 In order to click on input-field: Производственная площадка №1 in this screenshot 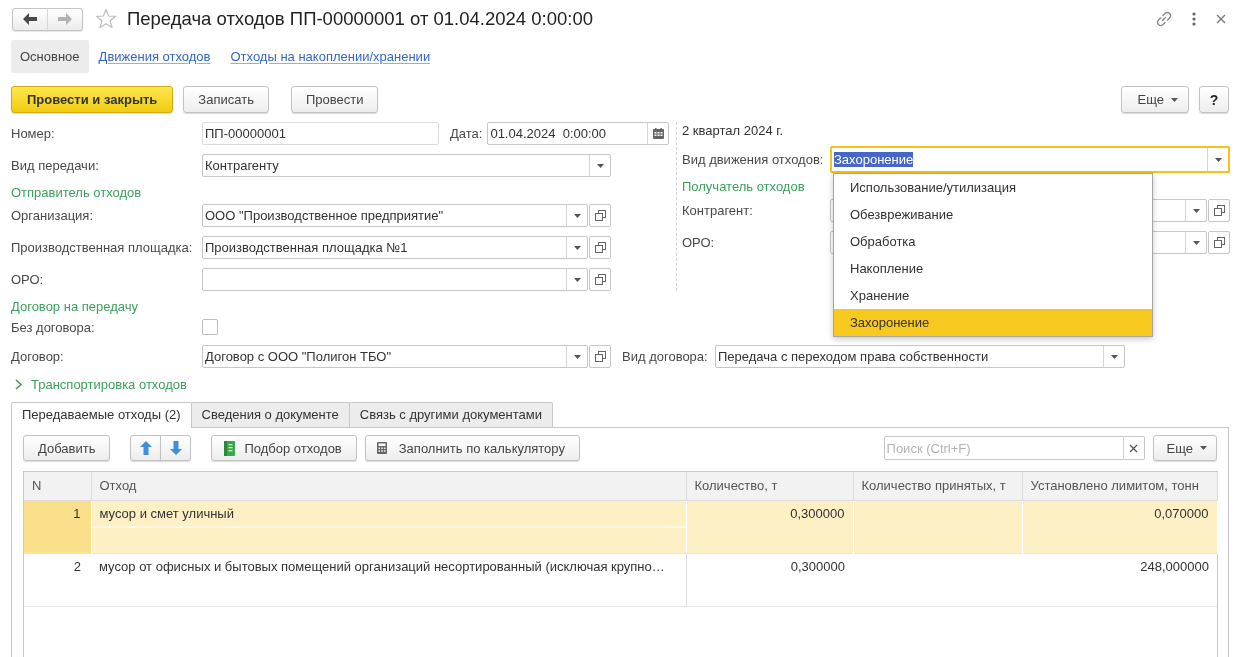, I will do `click(395, 247)`.